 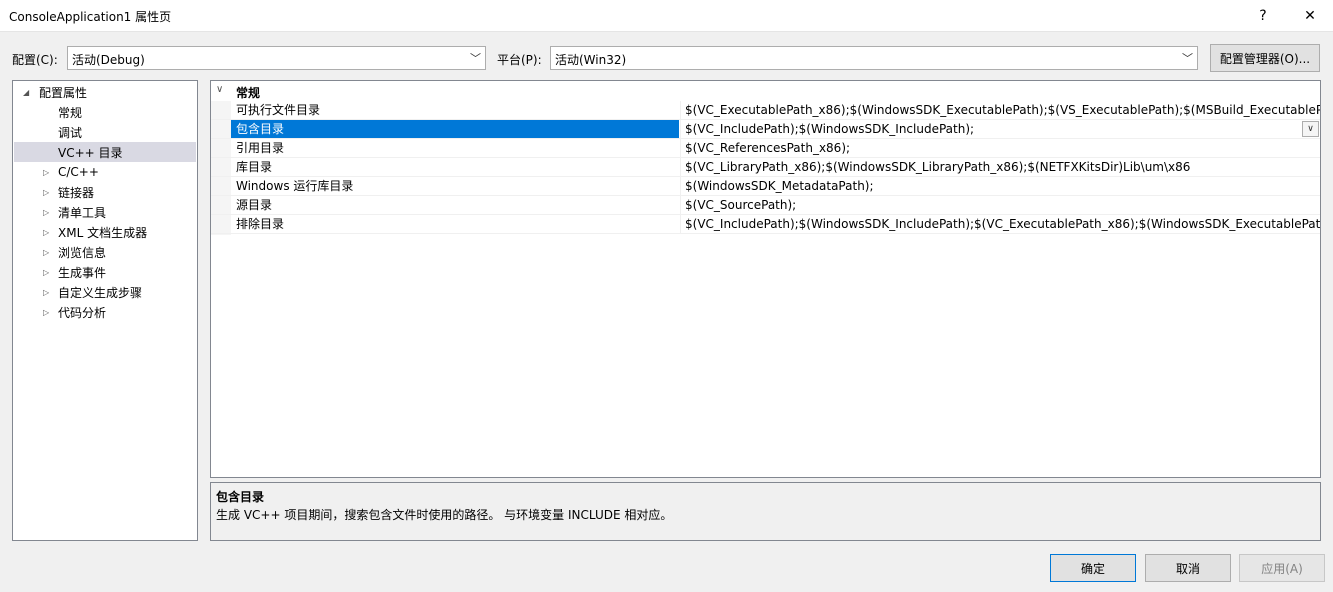 I want to click on tree-item-xml-doc-generator: ▷ XML 文档生成器, so click(x=105, y=232).